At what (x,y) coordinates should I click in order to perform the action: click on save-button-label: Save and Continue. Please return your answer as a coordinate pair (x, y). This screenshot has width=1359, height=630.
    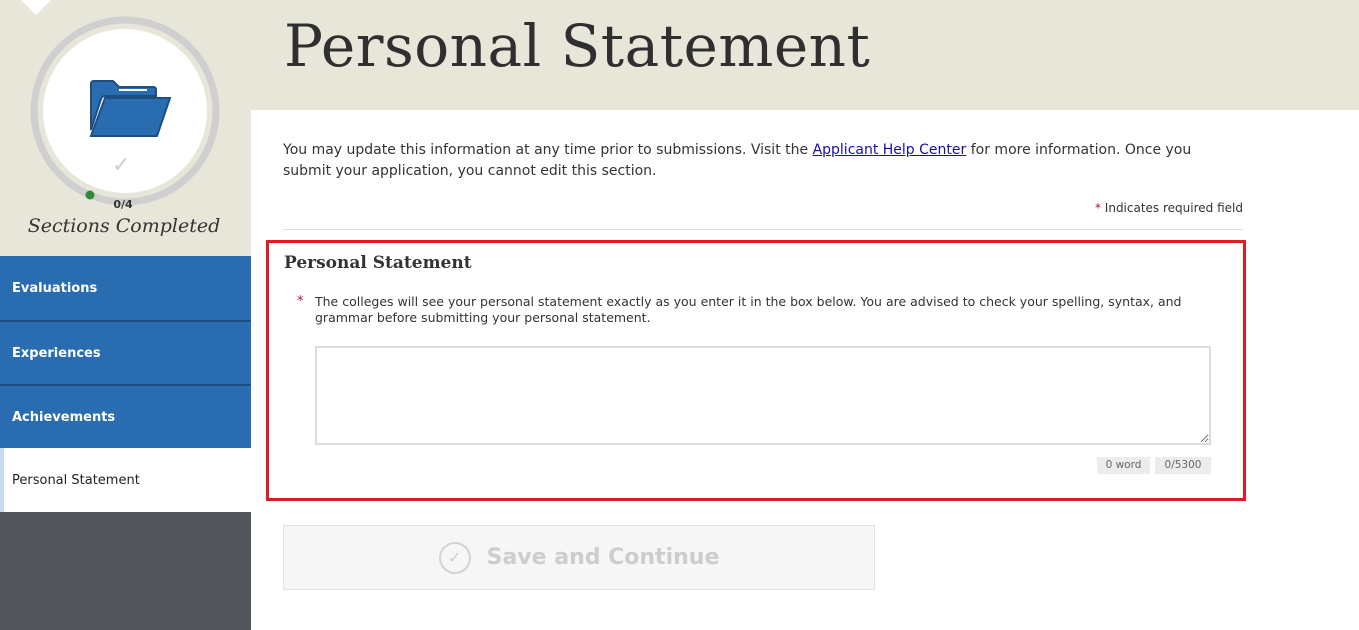
    Looking at the image, I should click on (603, 557).